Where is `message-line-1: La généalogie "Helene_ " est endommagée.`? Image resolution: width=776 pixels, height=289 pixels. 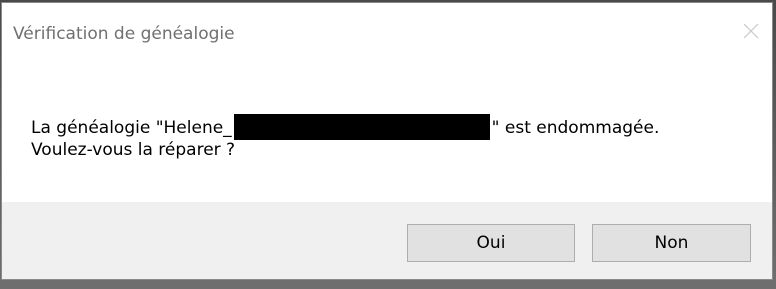
message-line-1: La généalogie "Helene_ " est endommagée. is located at coordinates (345, 127).